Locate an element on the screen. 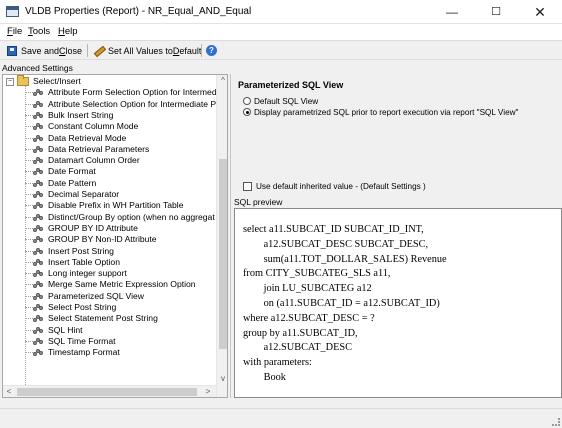 The image size is (562, 428). tree-item: Data Retrieval Mode is located at coordinates (109, 138).